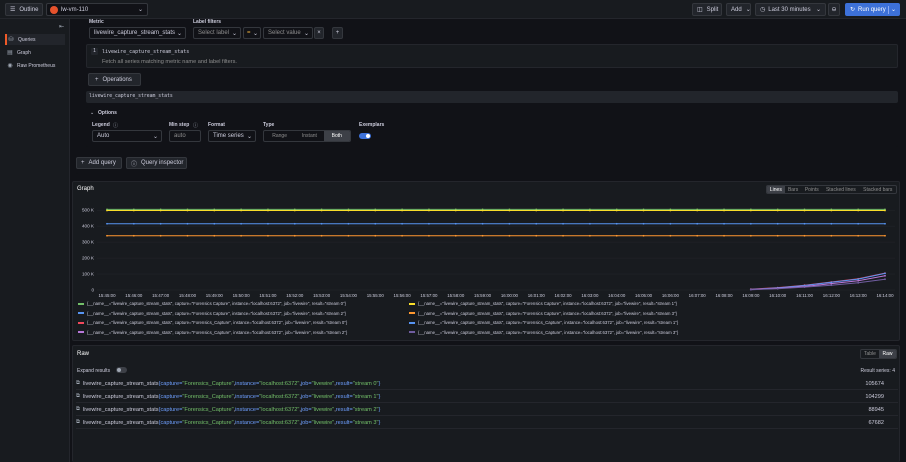 The height and width of the screenshot is (462, 906). I want to click on legend-select: Auto ⌄, so click(127, 136).